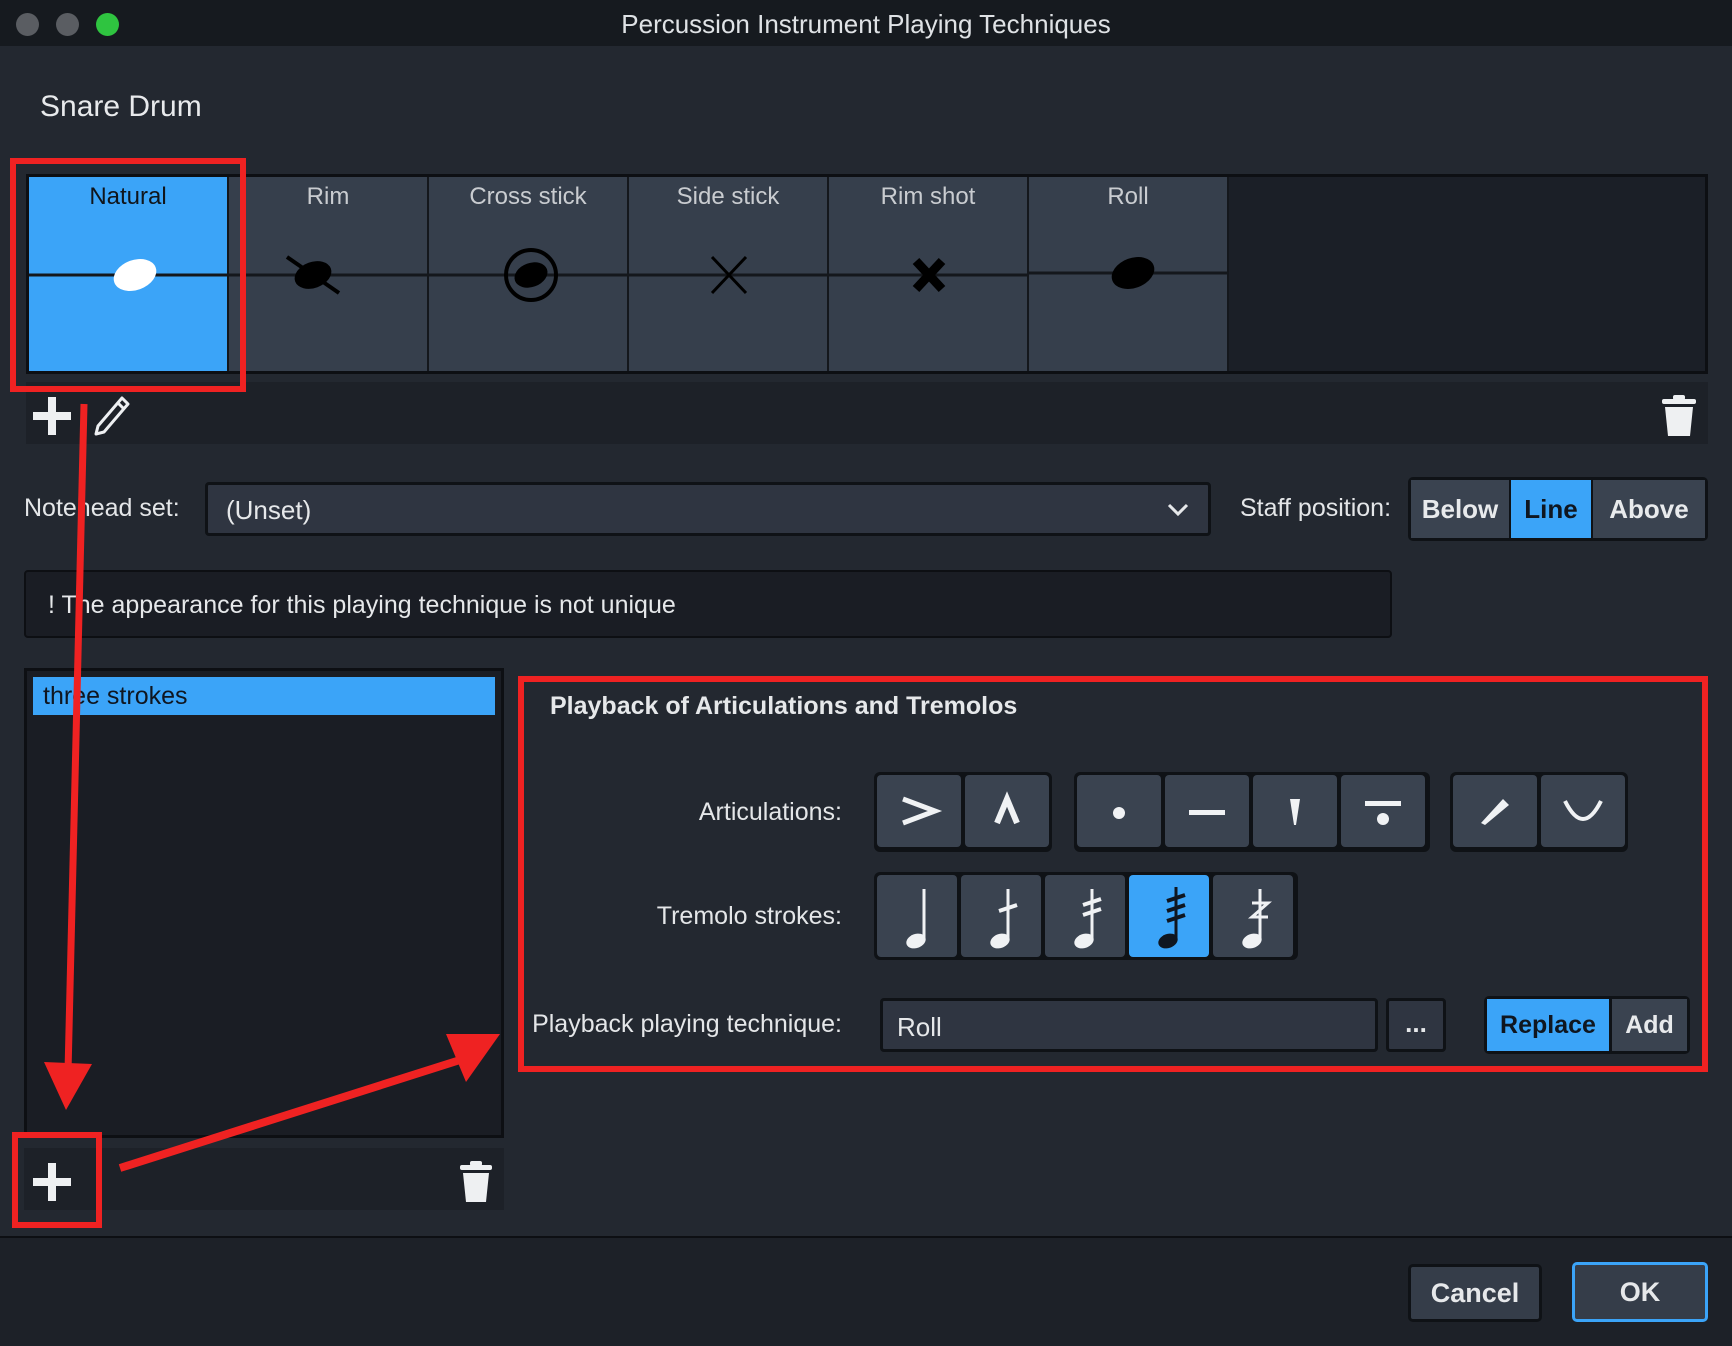 Image resolution: width=1732 pixels, height=1346 pixels. What do you see at coordinates (476, 1182) in the screenshot?
I see `delete-list-item-icon` at bounding box center [476, 1182].